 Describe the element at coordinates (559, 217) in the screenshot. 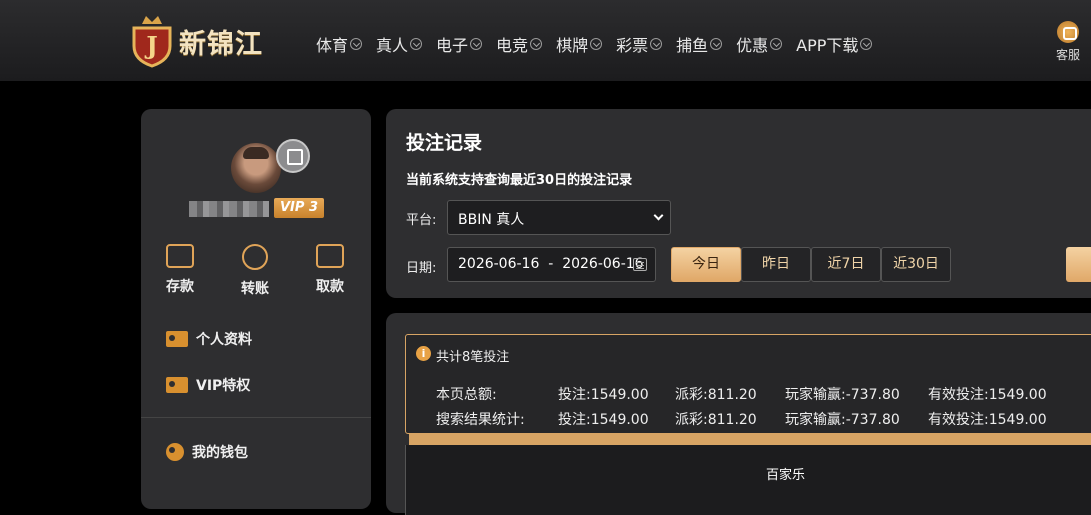

I see `platform-select: BBIN 真人` at that location.